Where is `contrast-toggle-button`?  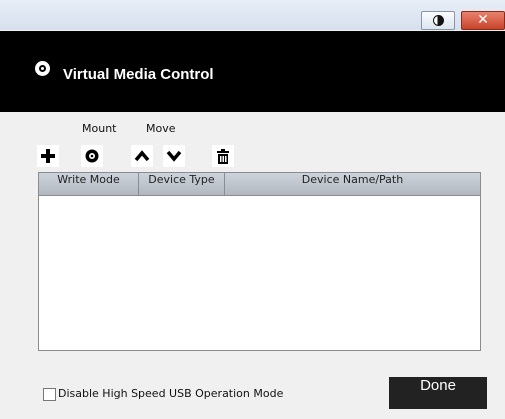
contrast-toggle-button is located at coordinates (438, 20).